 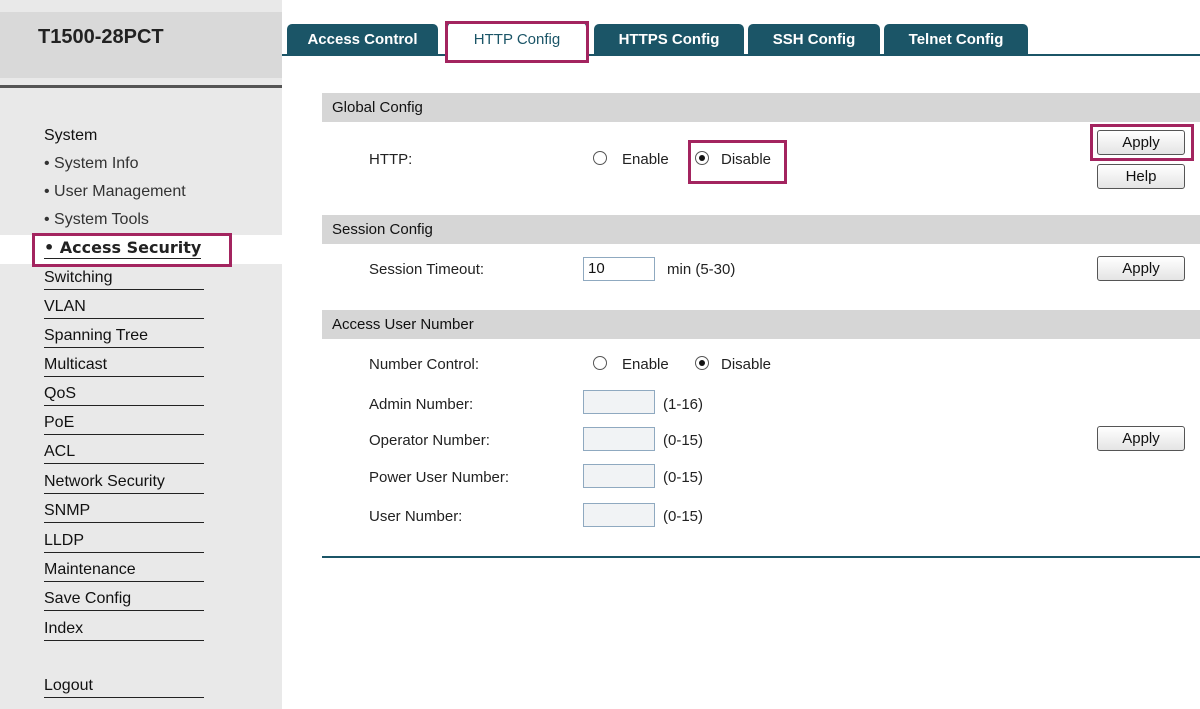 What do you see at coordinates (669, 39) in the screenshot?
I see `tab-https-config: HTTPS Config` at bounding box center [669, 39].